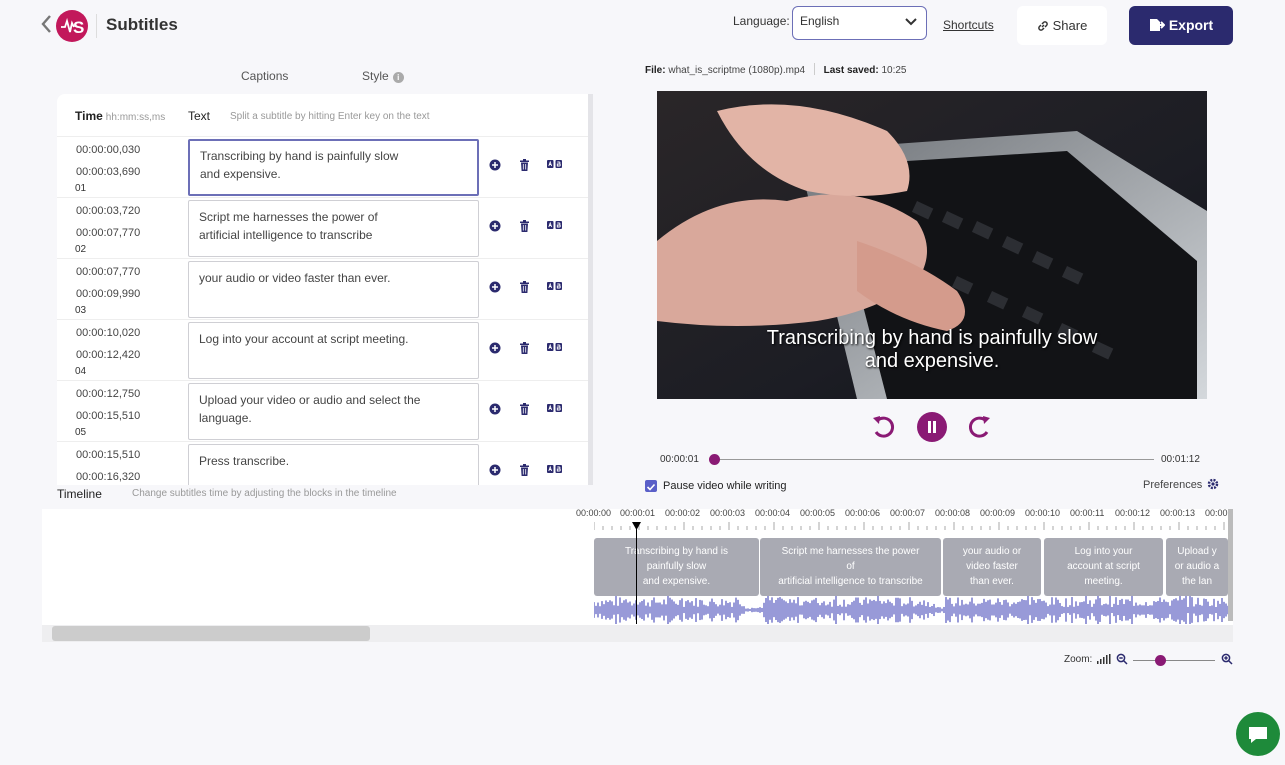 The height and width of the screenshot is (765, 1285). What do you see at coordinates (108, 150) in the screenshot?
I see `start-time: 00:00:00,030` at bounding box center [108, 150].